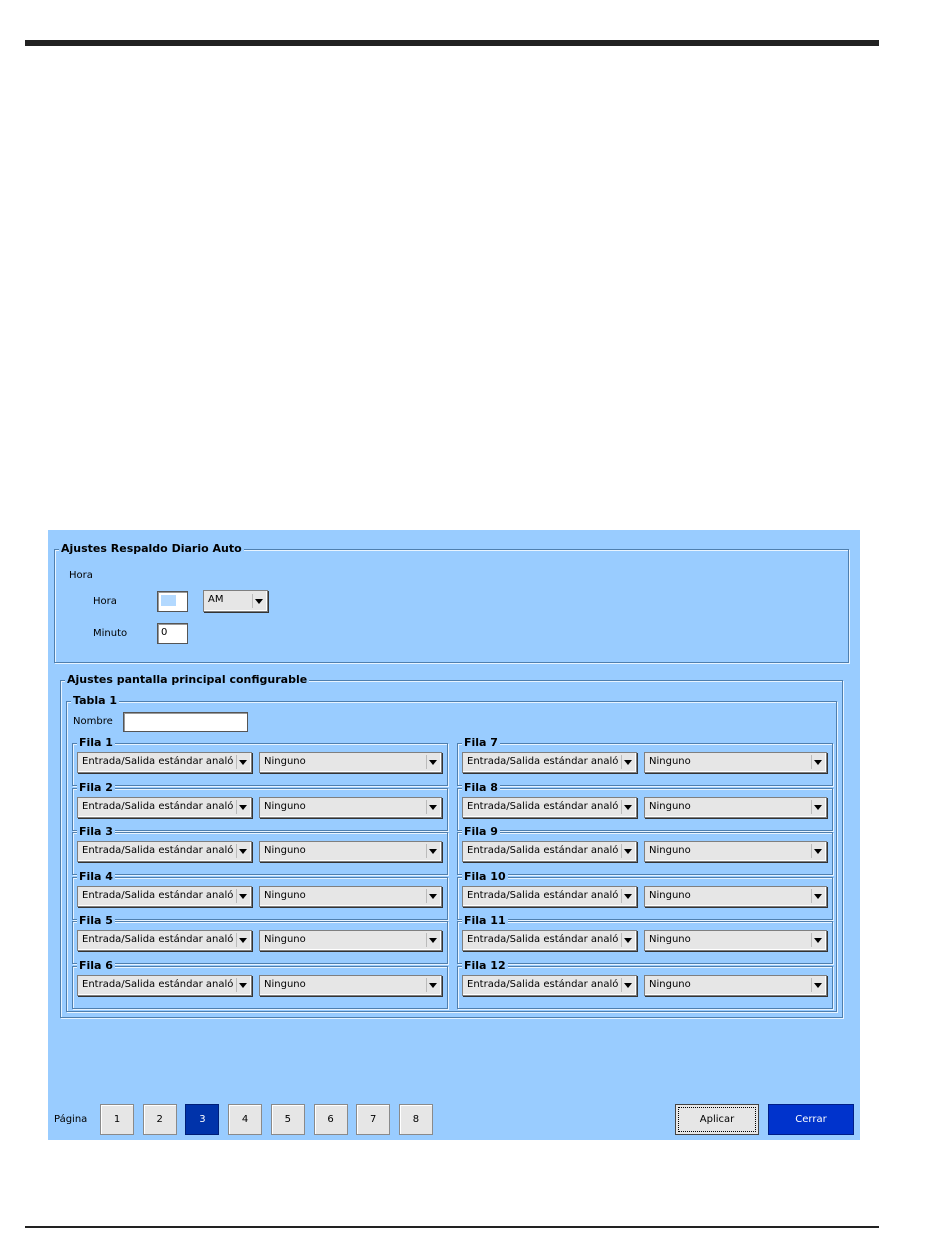 The image size is (950, 1260). Describe the element at coordinates (96, 832) in the screenshot. I see `row-label: Fila 3` at that location.